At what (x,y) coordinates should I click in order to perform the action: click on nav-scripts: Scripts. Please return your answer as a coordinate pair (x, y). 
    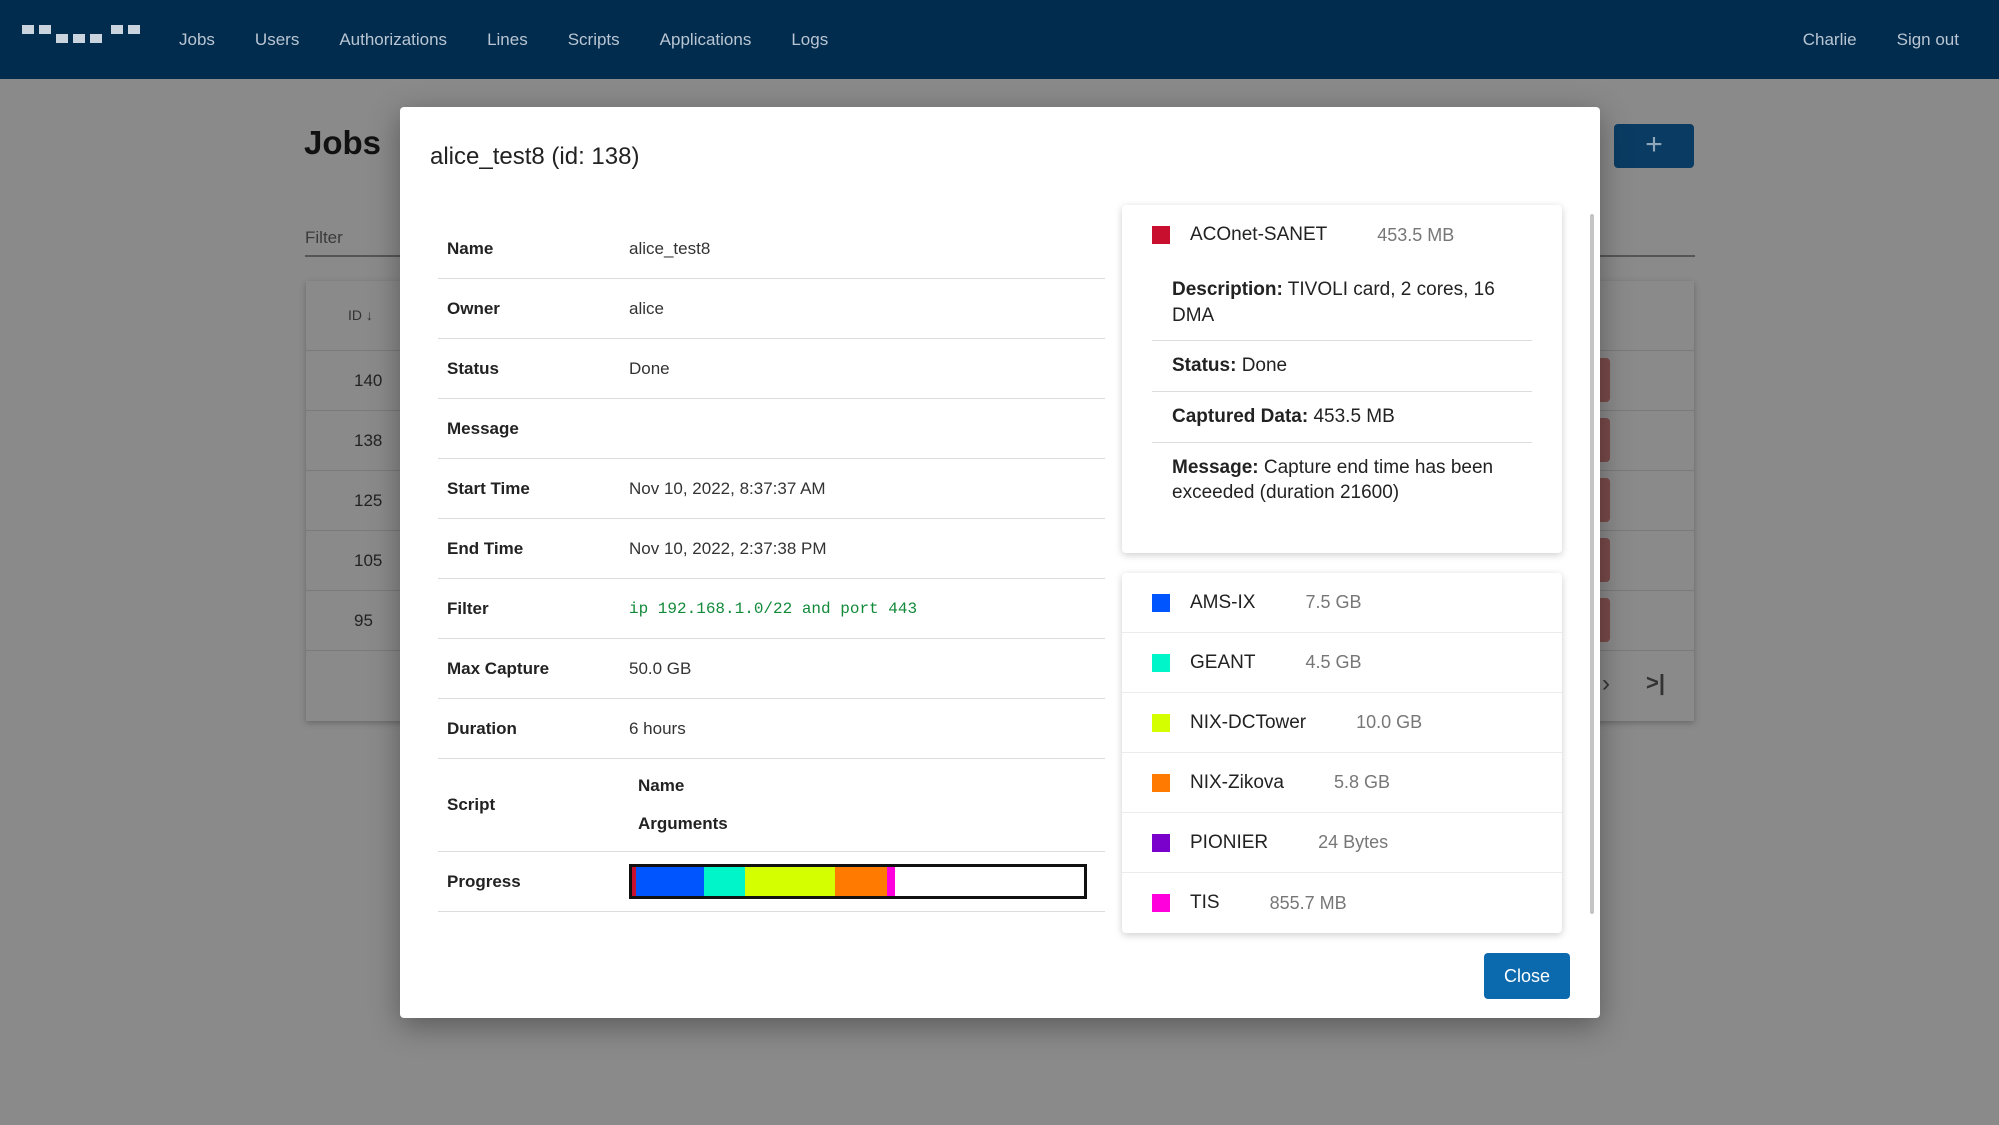
    Looking at the image, I should click on (594, 40).